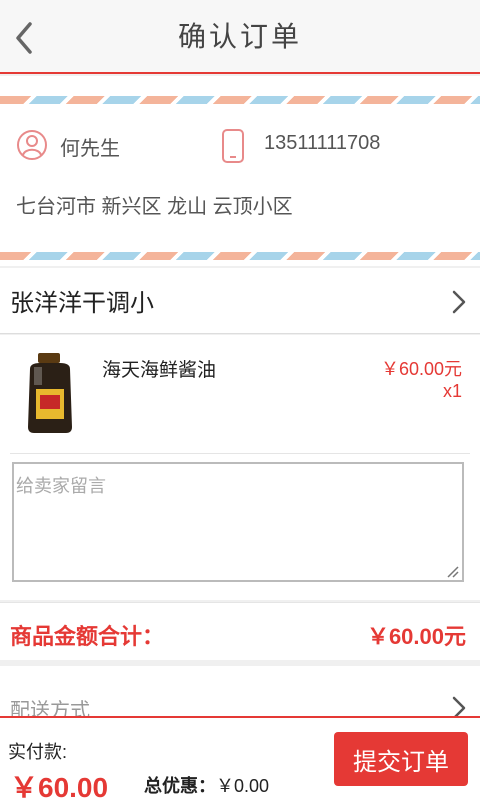 Image resolution: width=480 pixels, height=800 pixels. What do you see at coordinates (233, 146) in the screenshot?
I see `phone-icon` at bounding box center [233, 146].